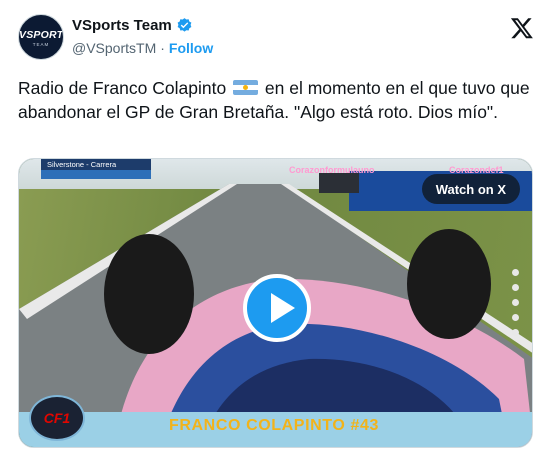 The width and height of the screenshot is (550, 458). What do you see at coordinates (246, 87) in the screenshot?
I see `argentina-flag-icon` at bounding box center [246, 87].